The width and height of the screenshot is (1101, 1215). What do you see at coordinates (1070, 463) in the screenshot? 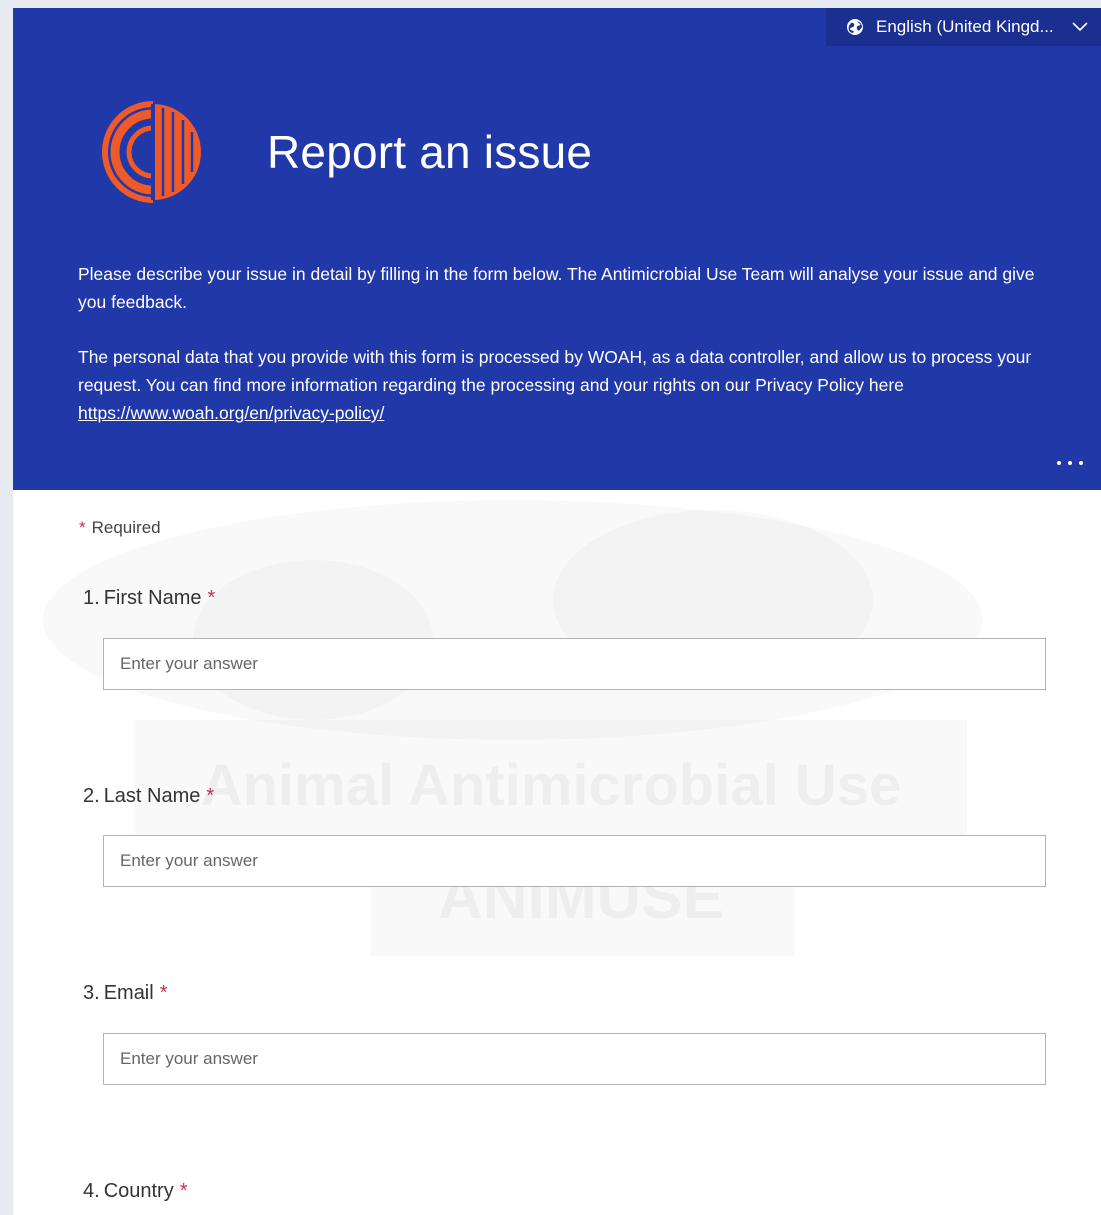
I see `more-options-icon` at bounding box center [1070, 463].